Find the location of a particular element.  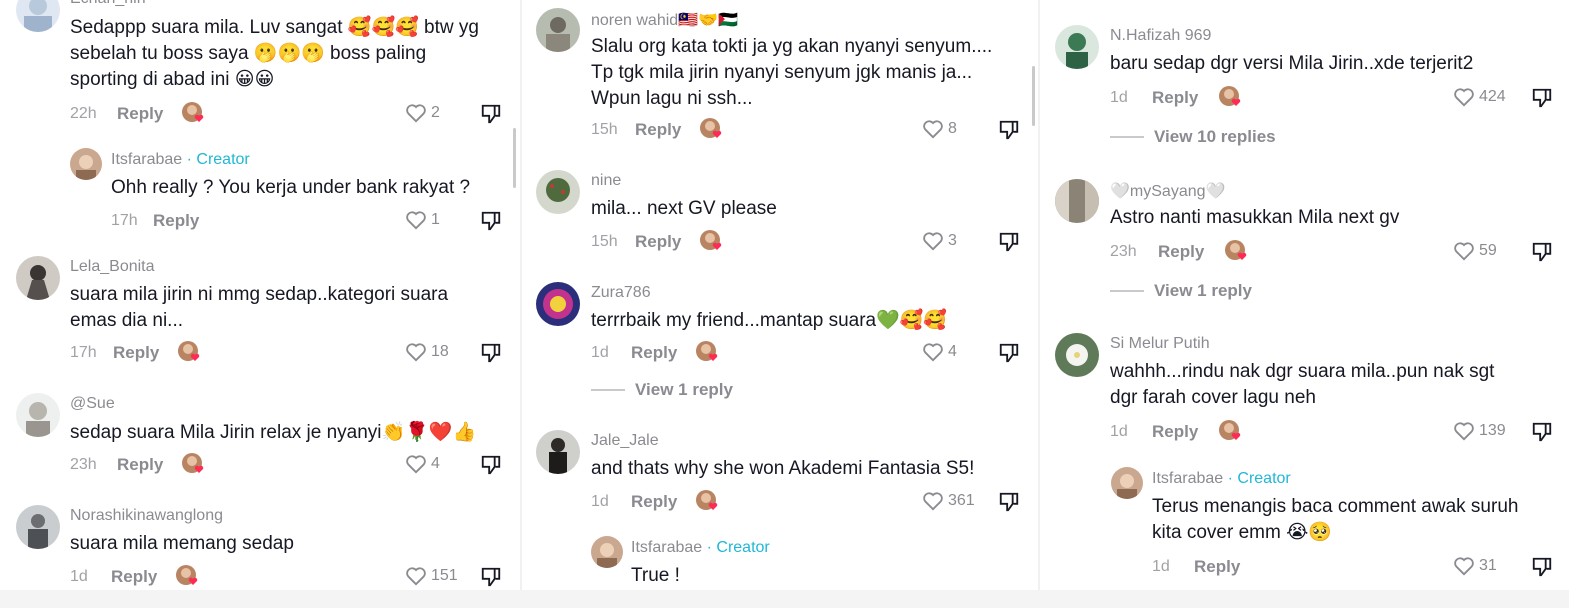

like-button: 8 is located at coordinates (939, 129).